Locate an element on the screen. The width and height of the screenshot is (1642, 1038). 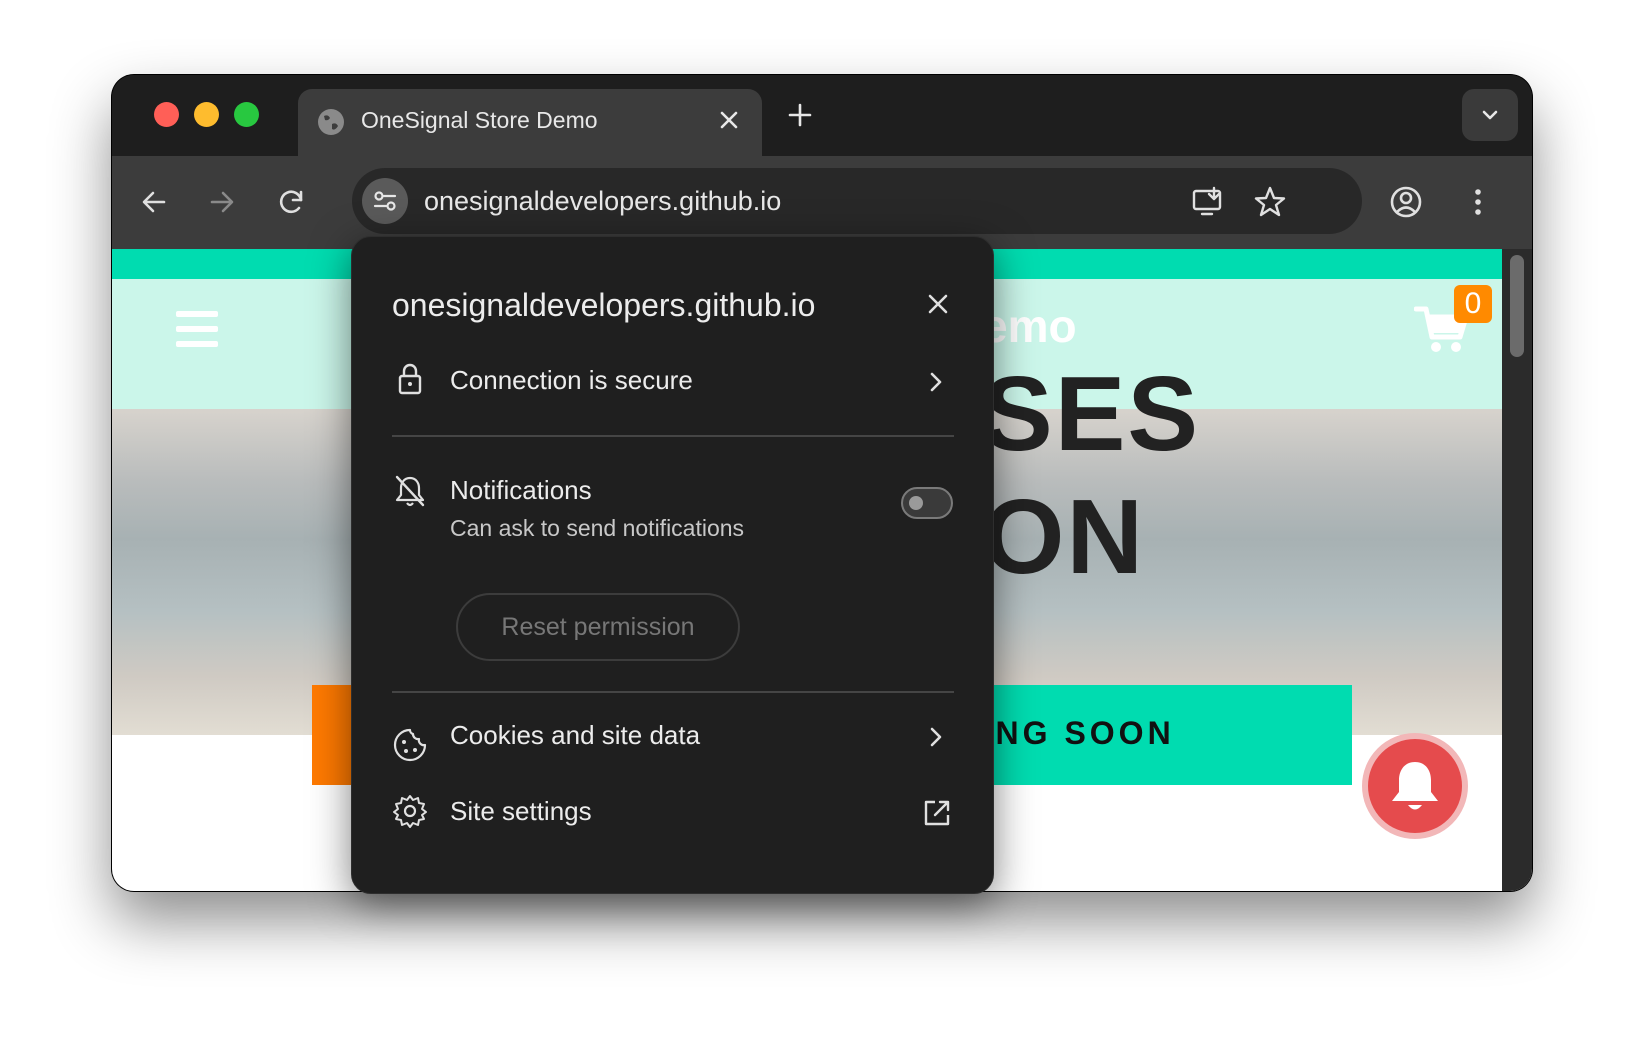
coming-soon-button: MING SOON is located at coordinates (1142, 735).